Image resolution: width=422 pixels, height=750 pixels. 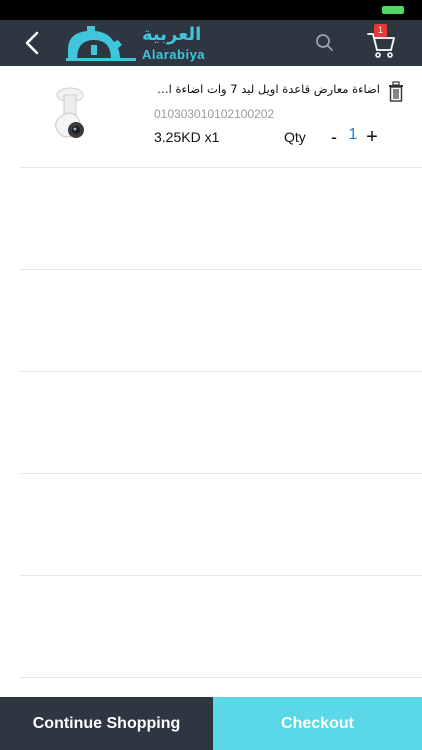 What do you see at coordinates (211, 10) in the screenshot?
I see `status-bar` at bounding box center [211, 10].